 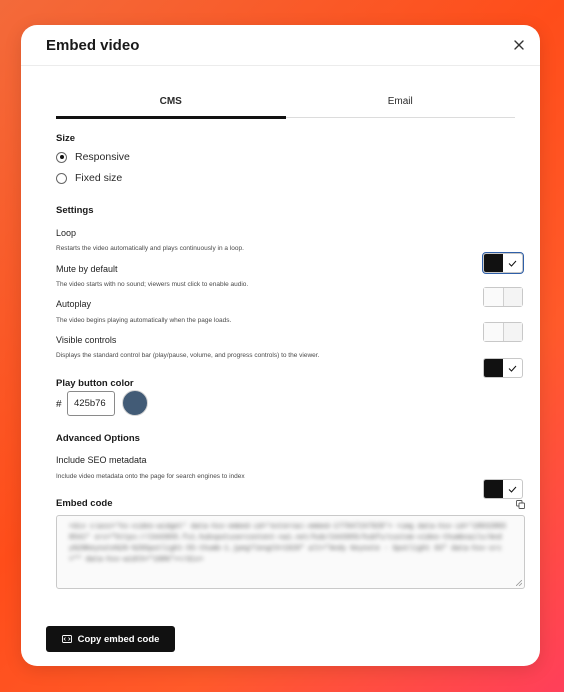 What do you see at coordinates (135, 403) in the screenshot?
I see `color-swatch` at bounding box center [135, 403].